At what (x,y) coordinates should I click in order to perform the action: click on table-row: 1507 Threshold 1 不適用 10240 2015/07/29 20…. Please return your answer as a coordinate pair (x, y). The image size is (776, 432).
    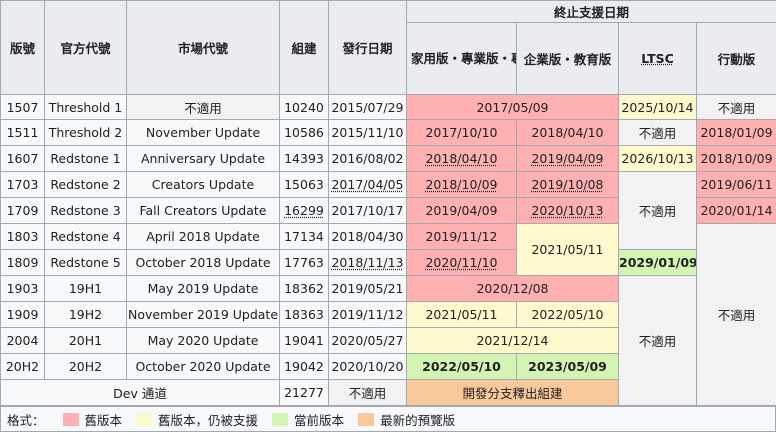
    Looking at the image, I should click on (388, 107).